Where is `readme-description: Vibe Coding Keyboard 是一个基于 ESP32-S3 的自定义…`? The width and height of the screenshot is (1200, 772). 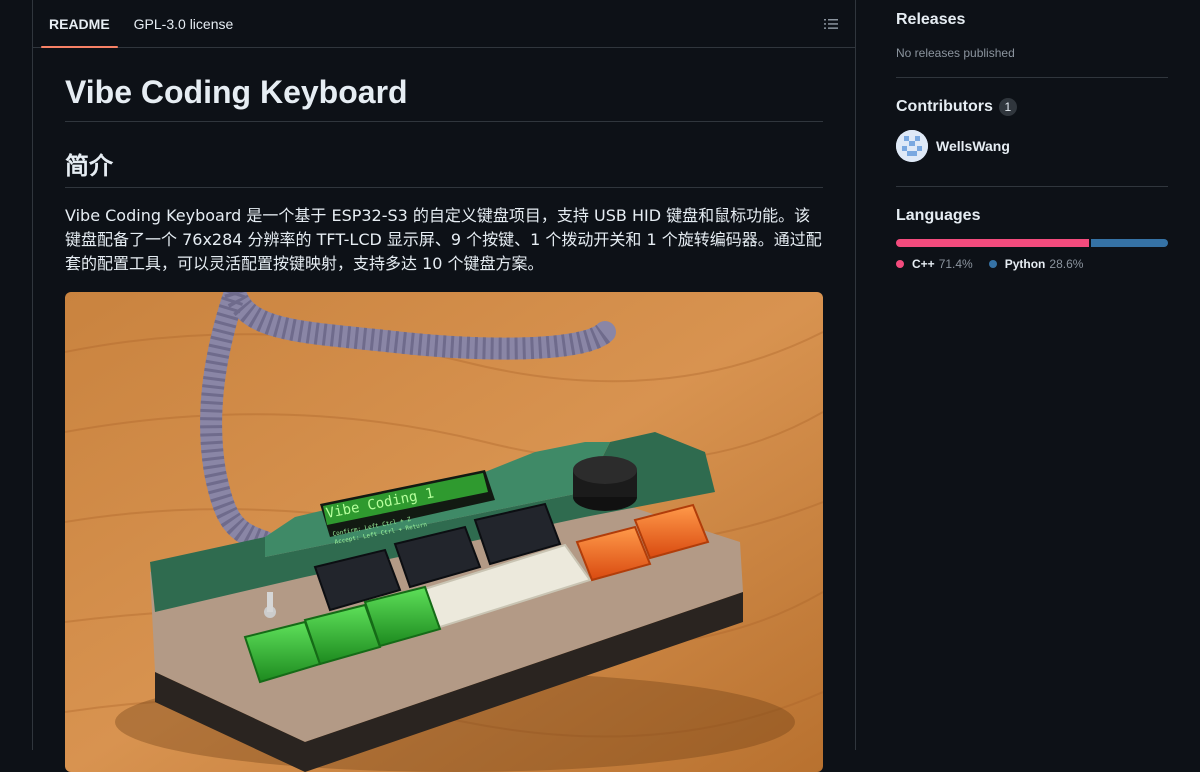
readme-description: Vibe Coding Keyboard 是一个基于 ESP32-S3 的自定义… is located at coordinates (443, 239).